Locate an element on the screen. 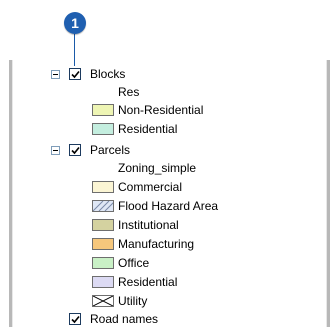 Image resolution: width=332 pixels, height=328 pixels. parcels-class-label-office: Office is located at coordinates (134, 263).